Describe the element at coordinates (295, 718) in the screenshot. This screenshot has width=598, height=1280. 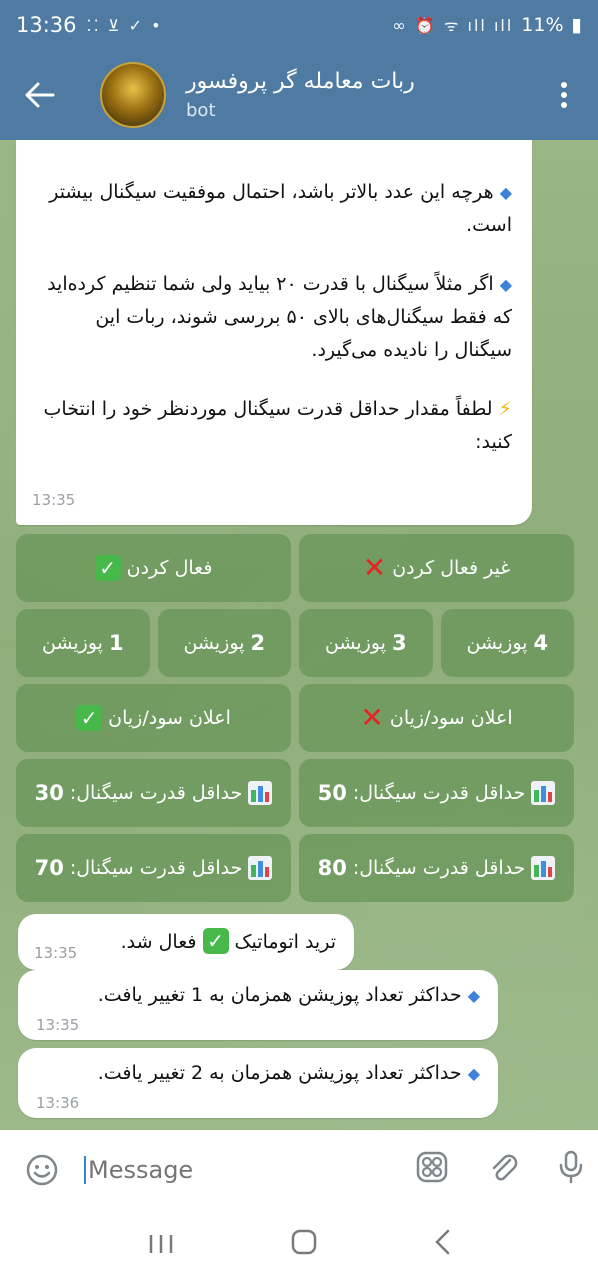
I see `keyboard-row: اعلان سود/زیان ✕ اعلان سود/زیان ✓` at that location.